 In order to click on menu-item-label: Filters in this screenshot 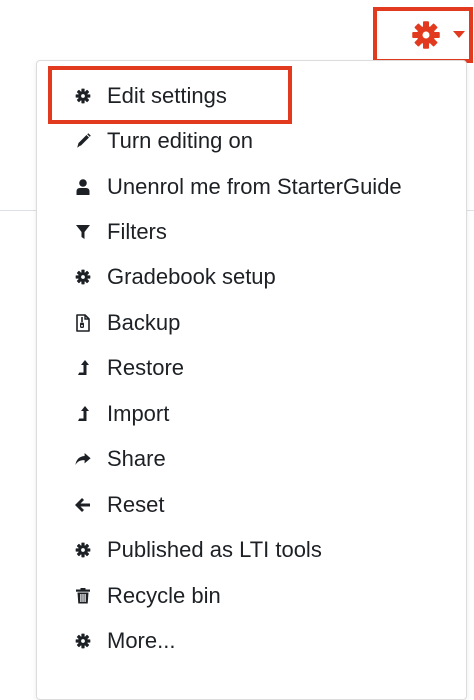, I will do `click(137, 231)`.